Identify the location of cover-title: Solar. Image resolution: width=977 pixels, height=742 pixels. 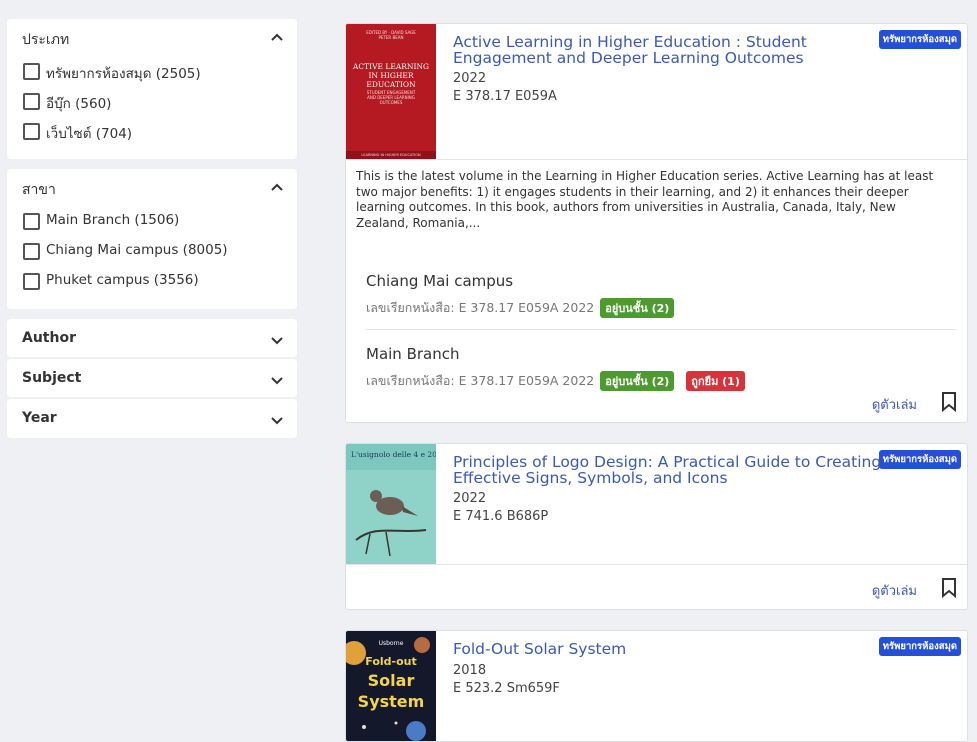
(391, 680).